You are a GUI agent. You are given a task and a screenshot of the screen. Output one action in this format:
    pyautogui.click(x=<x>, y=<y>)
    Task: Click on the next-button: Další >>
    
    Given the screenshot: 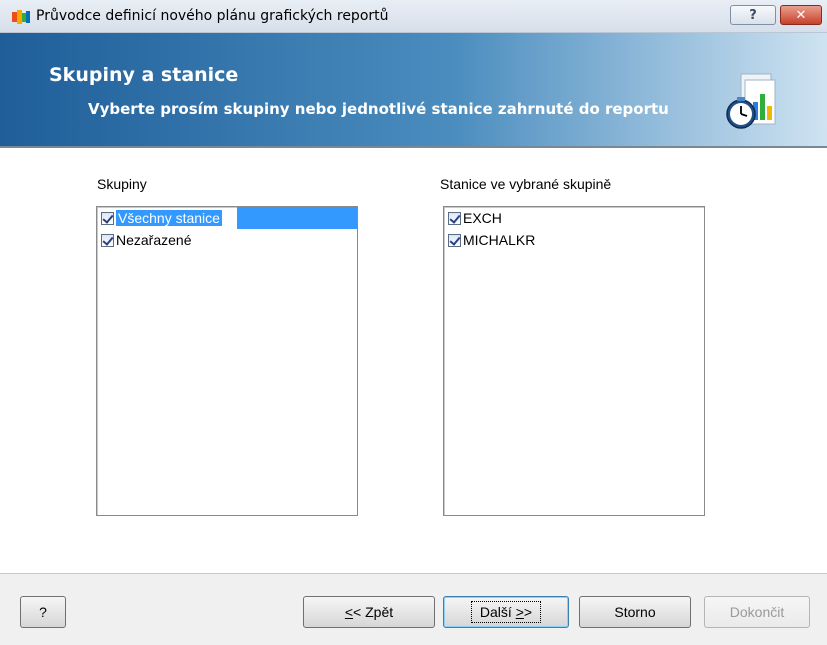 What is the action you would take?
    pyautogui.click(x=506, y=612)
    